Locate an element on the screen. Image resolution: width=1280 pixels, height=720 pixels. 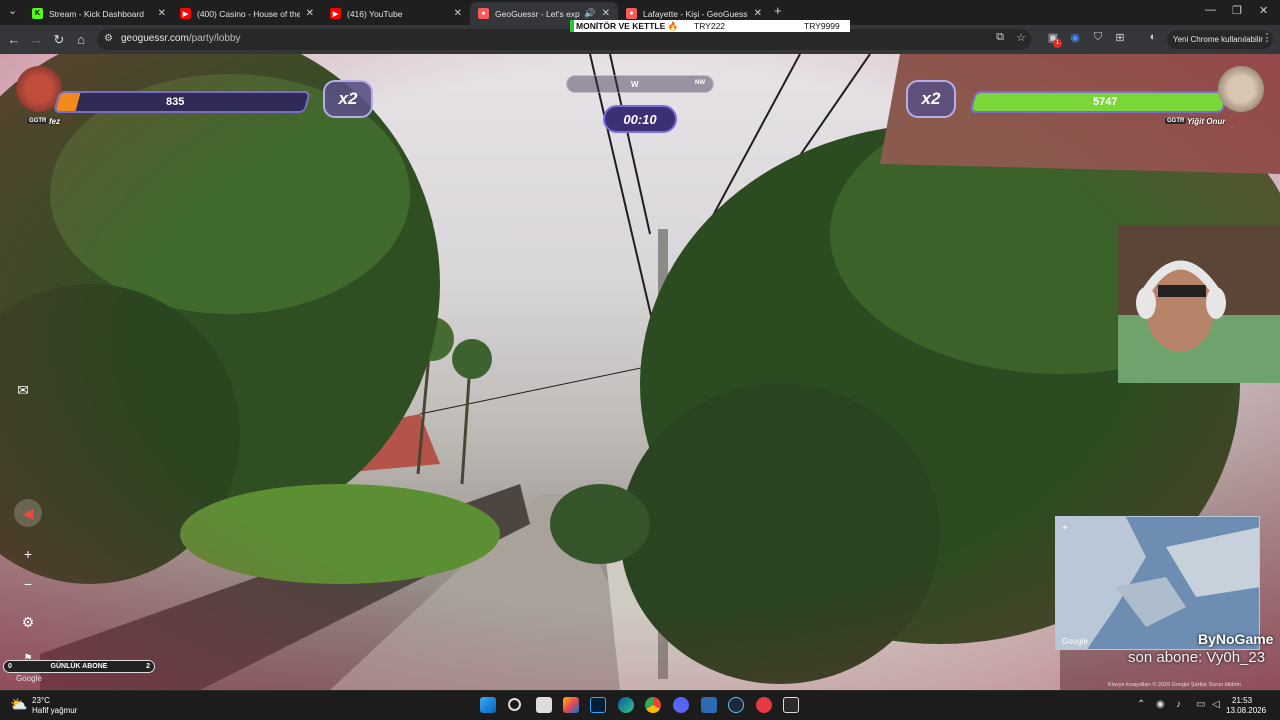
chrome-update-button: Yeni Chrome kullanılabilir is located at coordinates (1220, 39).